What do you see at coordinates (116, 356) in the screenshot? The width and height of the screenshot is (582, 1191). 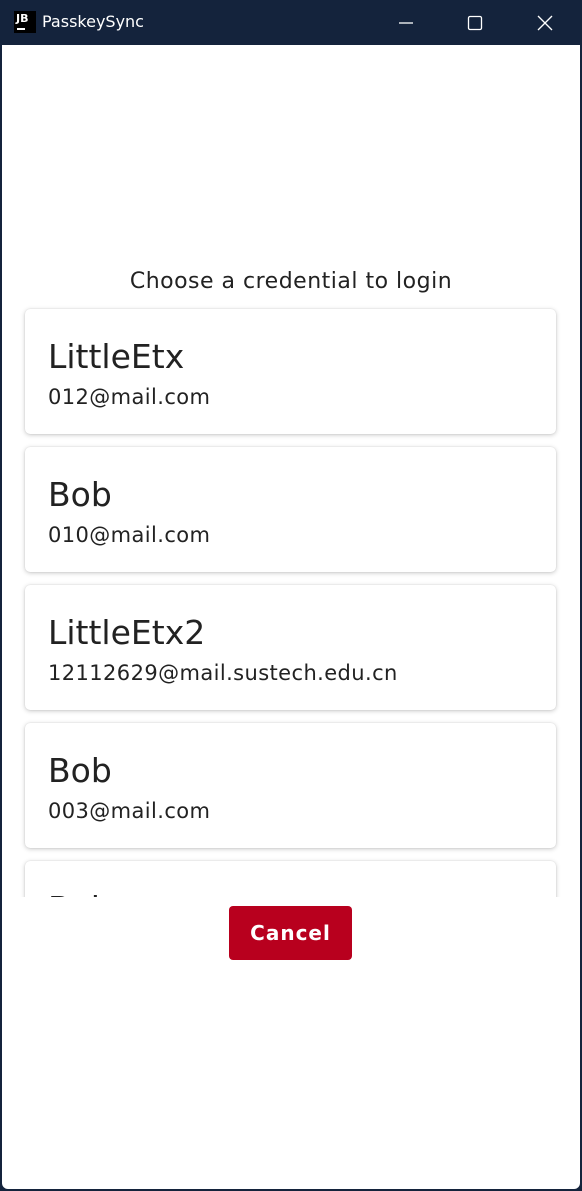 I see `credential-name: LittleEtx` at bounding box center [116, 356].